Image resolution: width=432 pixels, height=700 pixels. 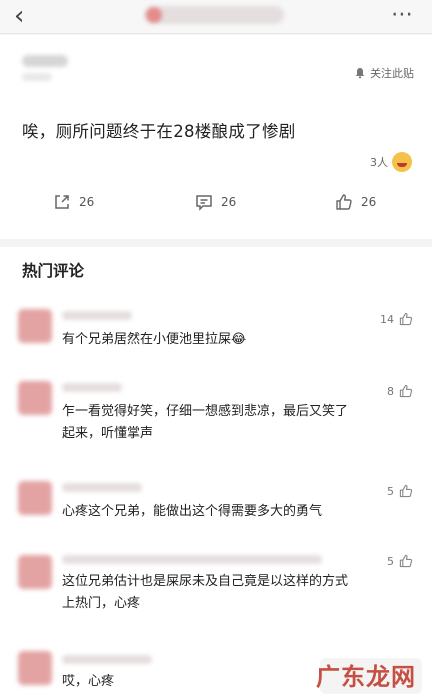 I want to click on comment-icon, so click(x=204, y=203).